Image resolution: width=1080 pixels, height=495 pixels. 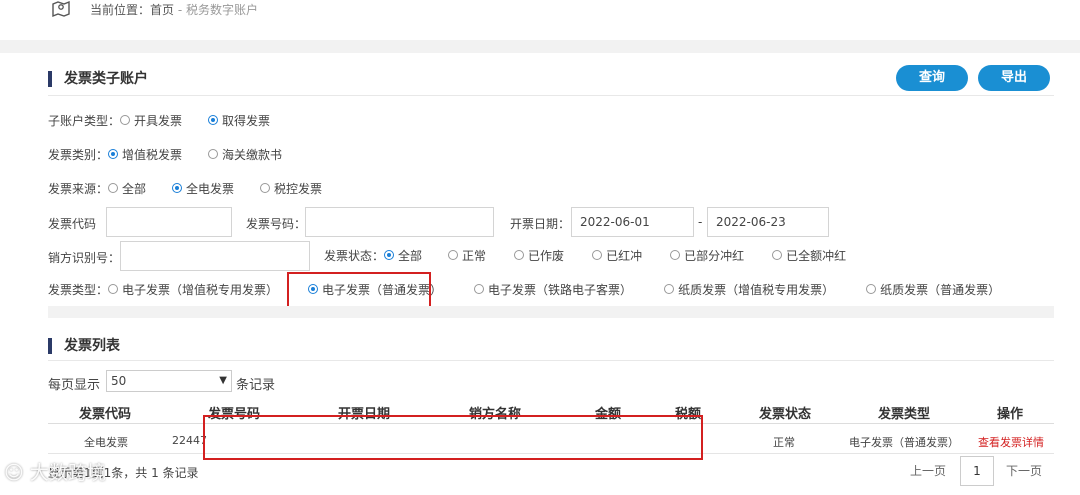 What do you see at coordinates (72, 224) in the screenshot?
I see `invoice-code-label: 发票代码` at bounding box center [72, 224].